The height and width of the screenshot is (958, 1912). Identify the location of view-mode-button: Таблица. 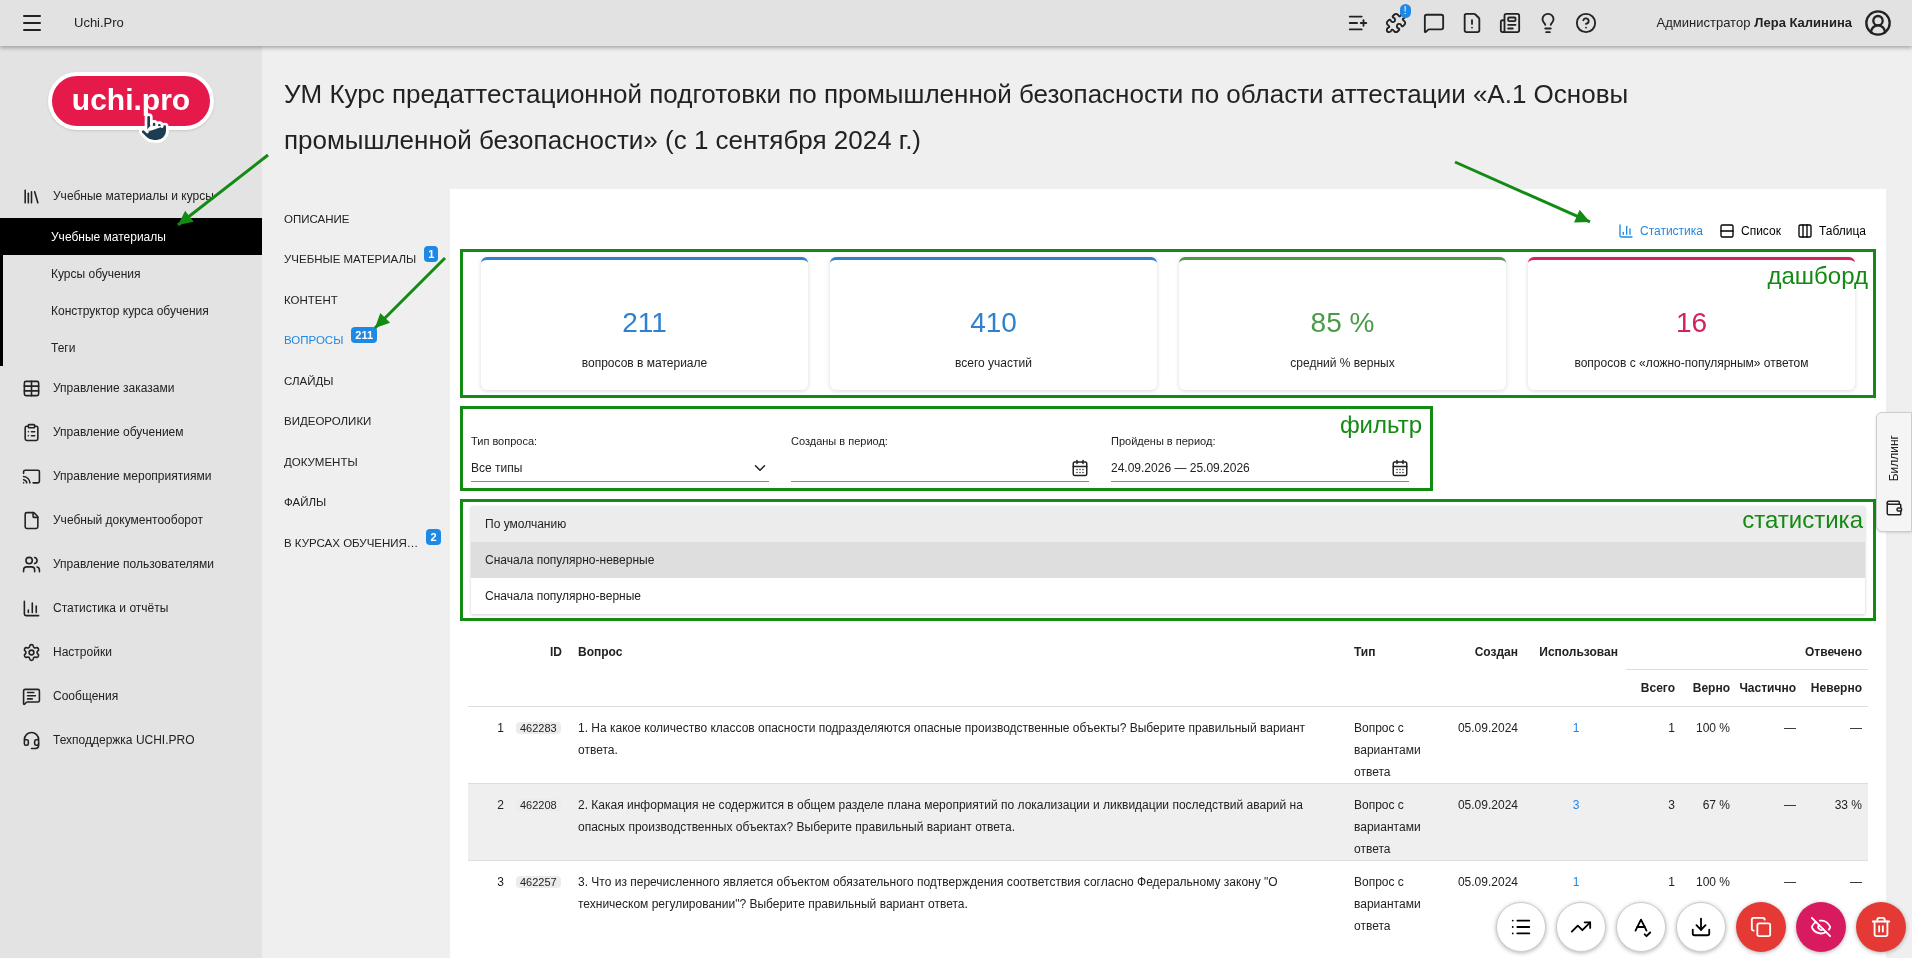
(1831, 231).